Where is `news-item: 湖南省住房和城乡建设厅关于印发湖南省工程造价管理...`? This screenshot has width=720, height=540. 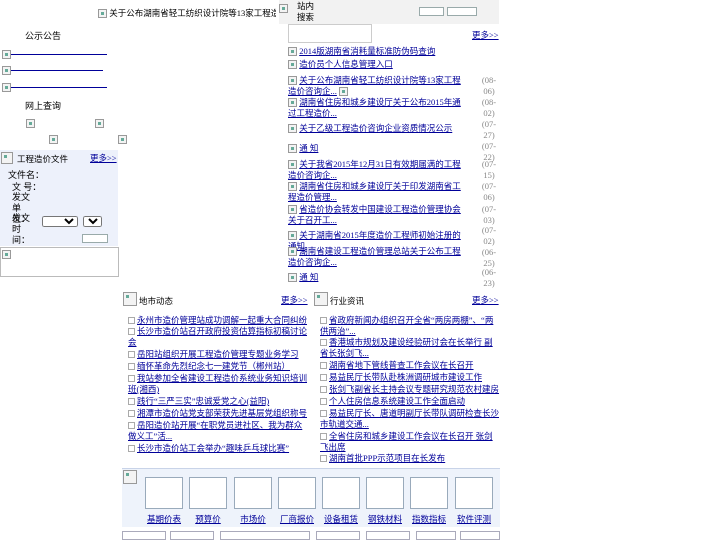
news-item: 湖南省住房和城乡建设厅关于印发湖南省工程造价管理... is located at coordinates (378, 192).